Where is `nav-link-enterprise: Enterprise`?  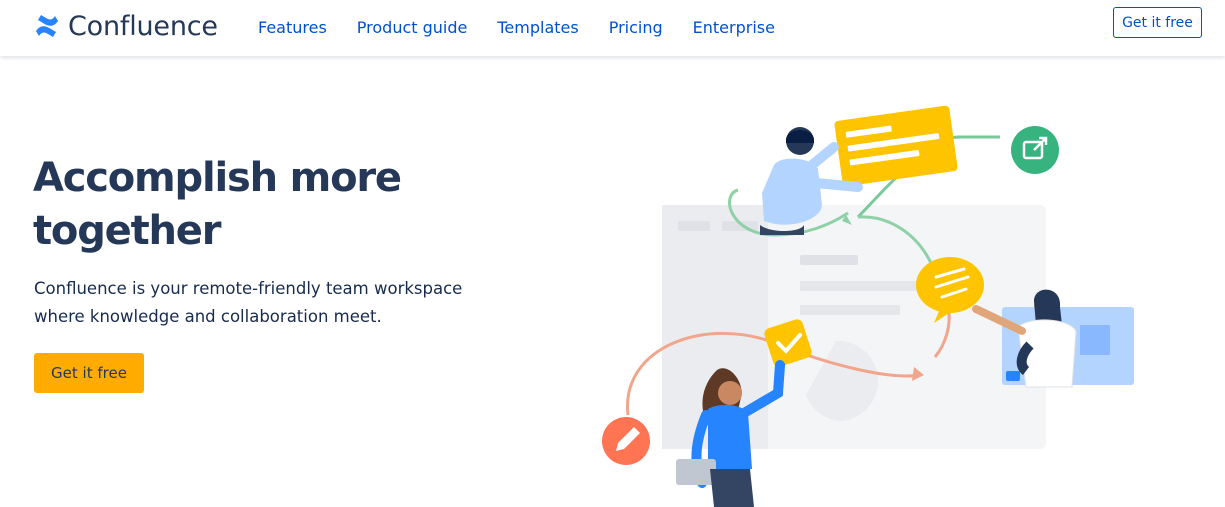
nav-link-enterprise: Enterprise is located at coordinates (734, 27).